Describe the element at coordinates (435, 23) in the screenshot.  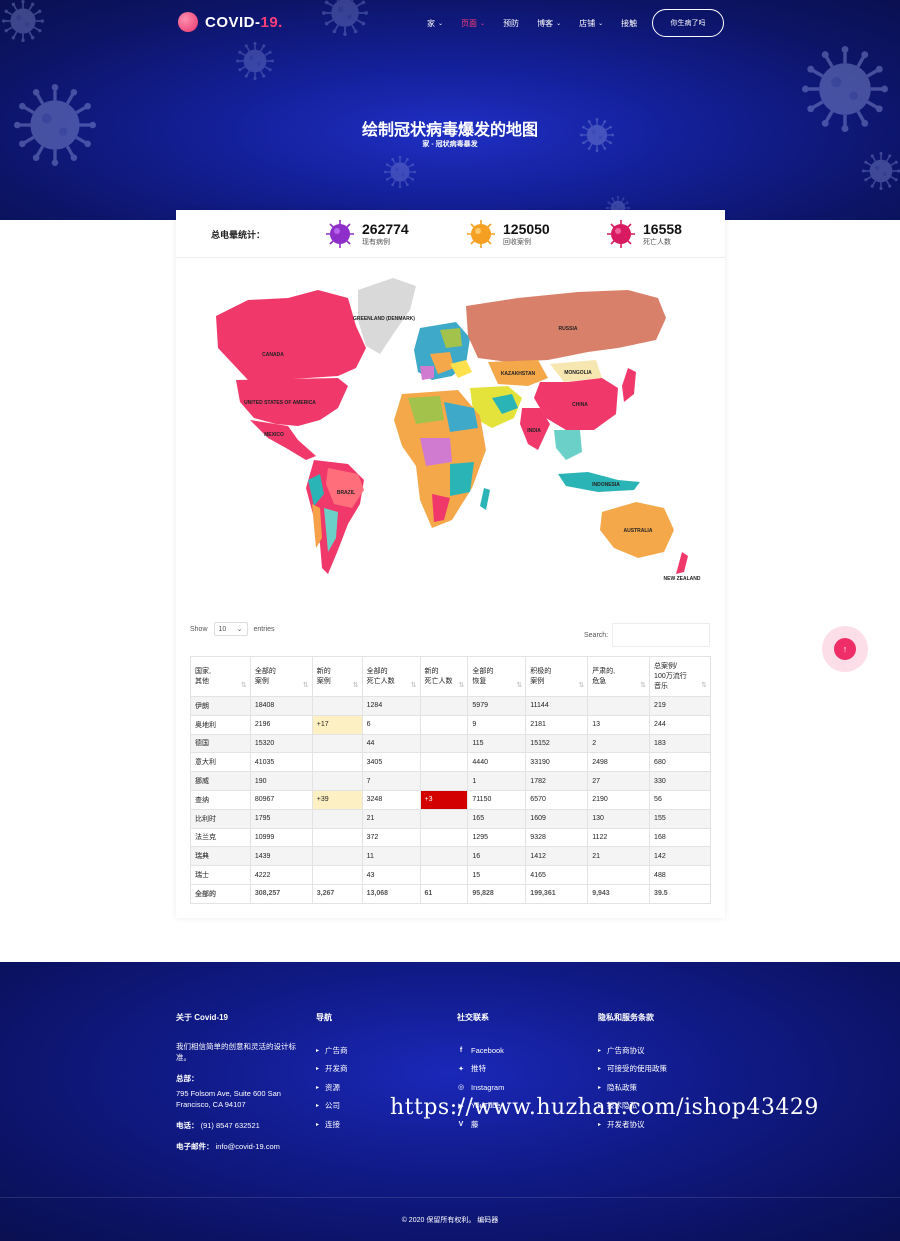
I see `menu-item-home: 家 ⌄` at that location.